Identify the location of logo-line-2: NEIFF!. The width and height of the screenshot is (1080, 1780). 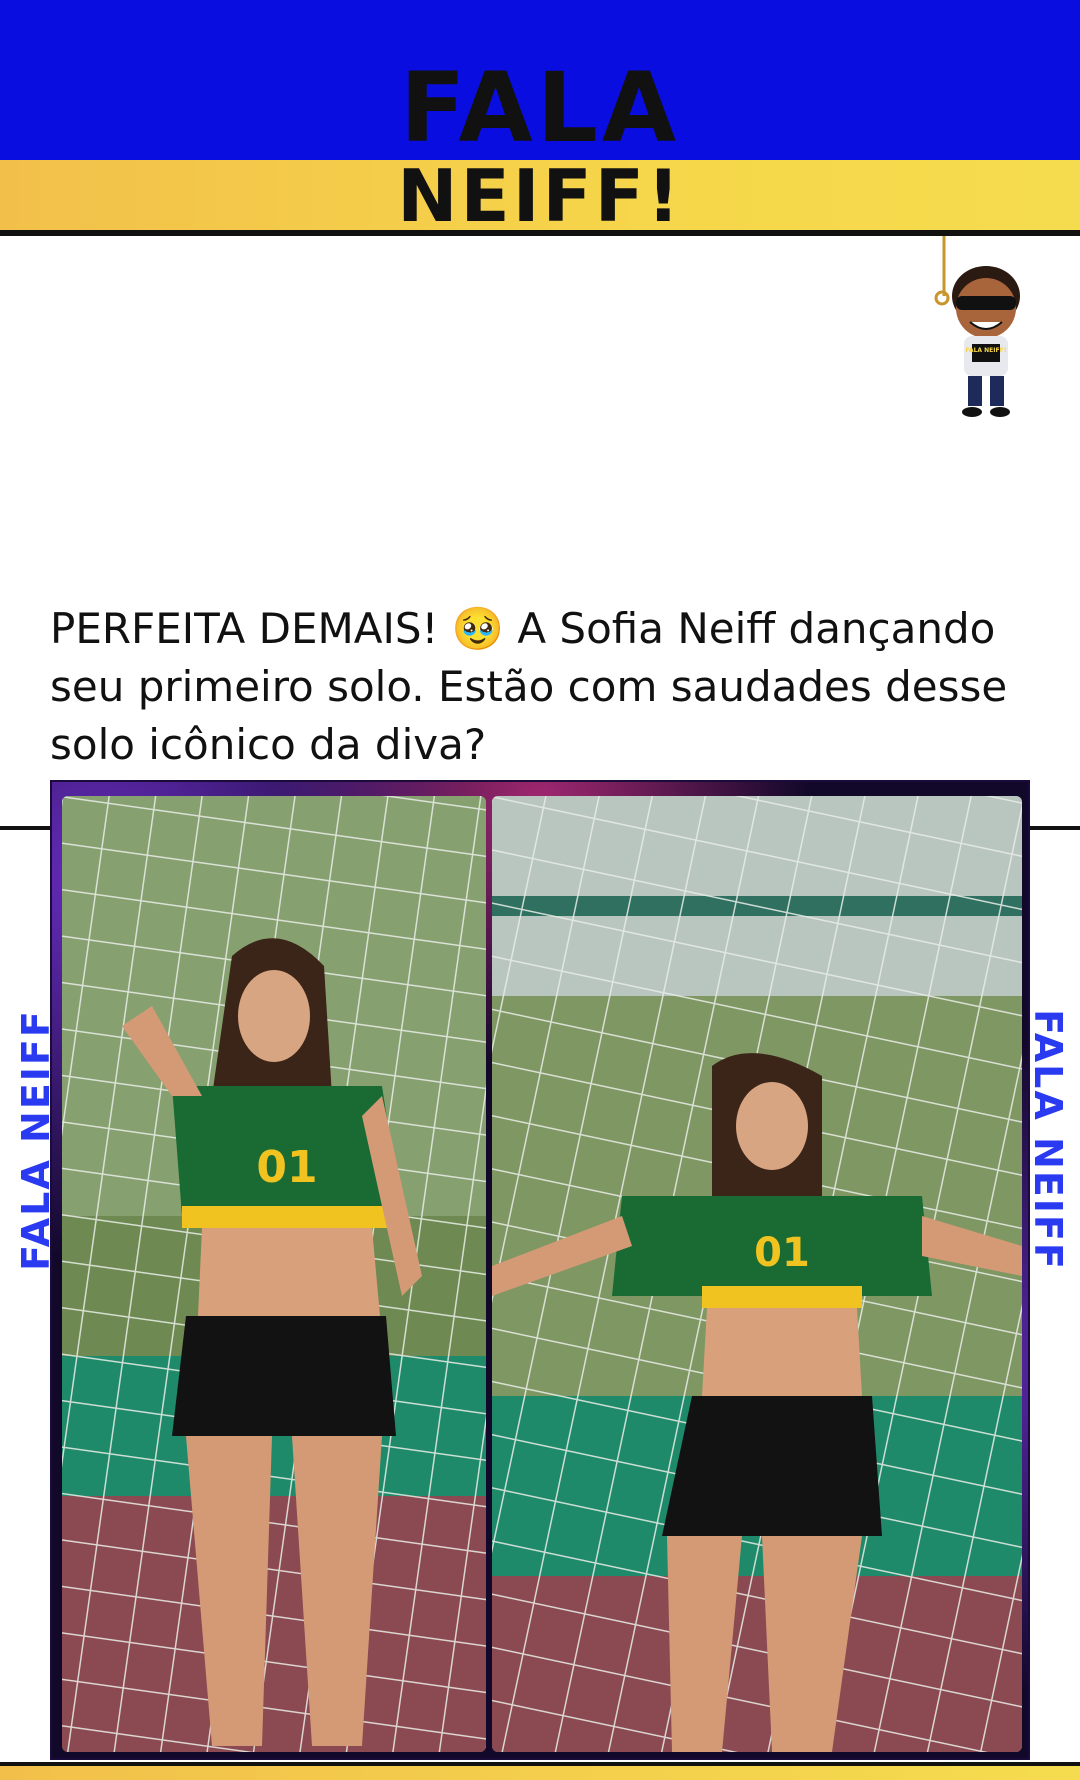
(540, 196).